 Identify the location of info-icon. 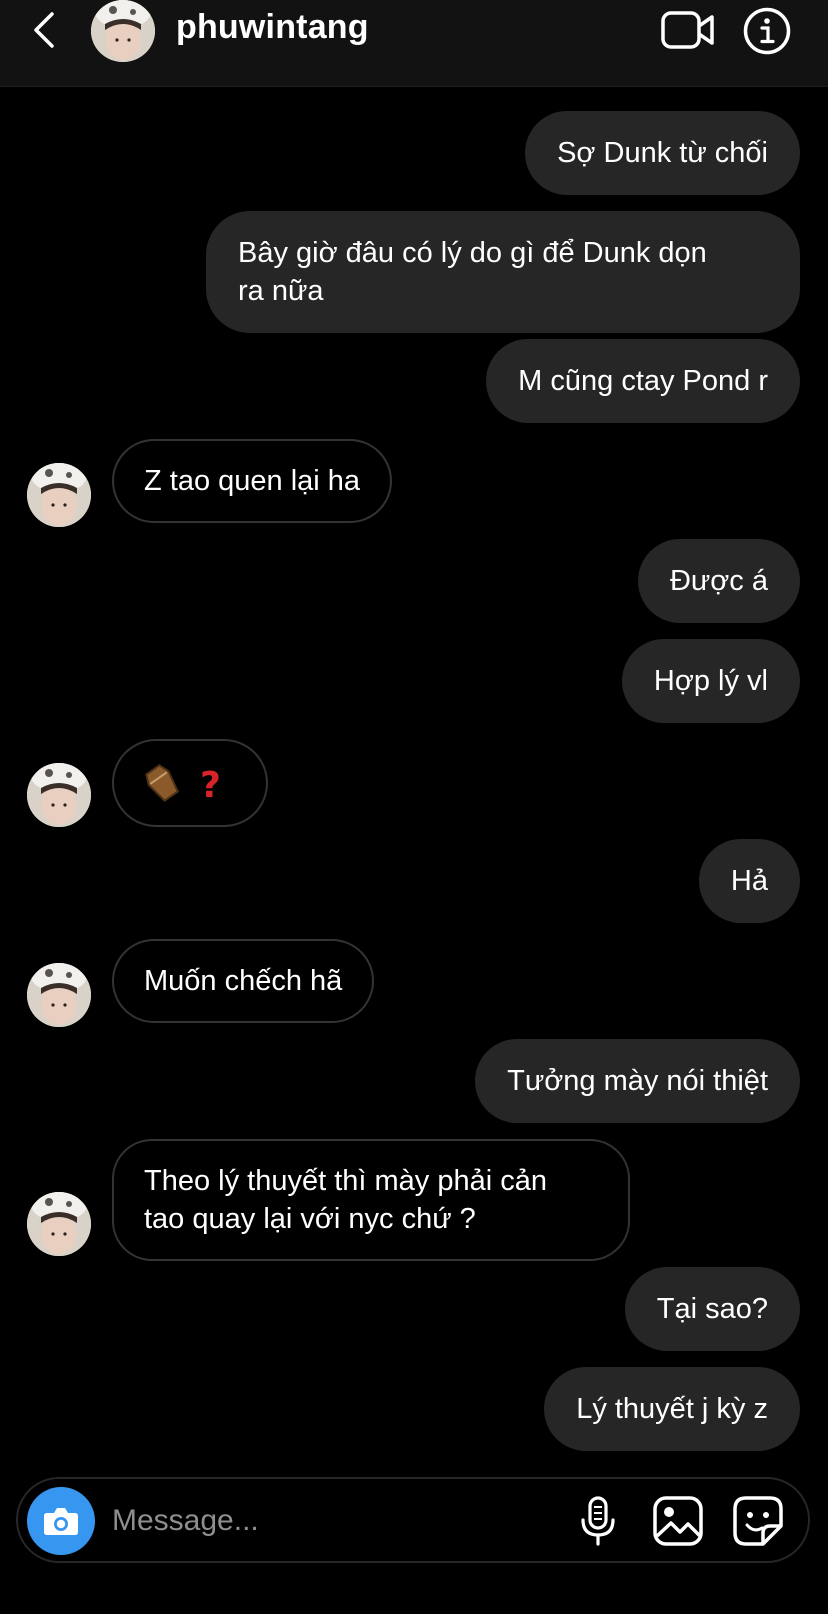
(767, 31).